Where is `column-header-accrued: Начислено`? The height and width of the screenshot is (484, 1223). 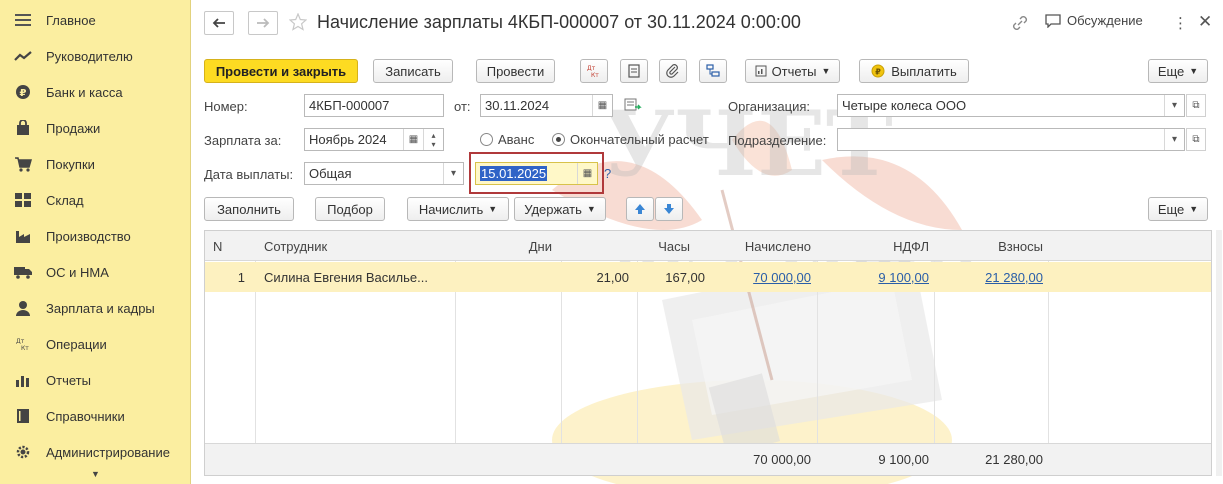 column-header-accrued: Начислено is located at coordinates (778, 246).